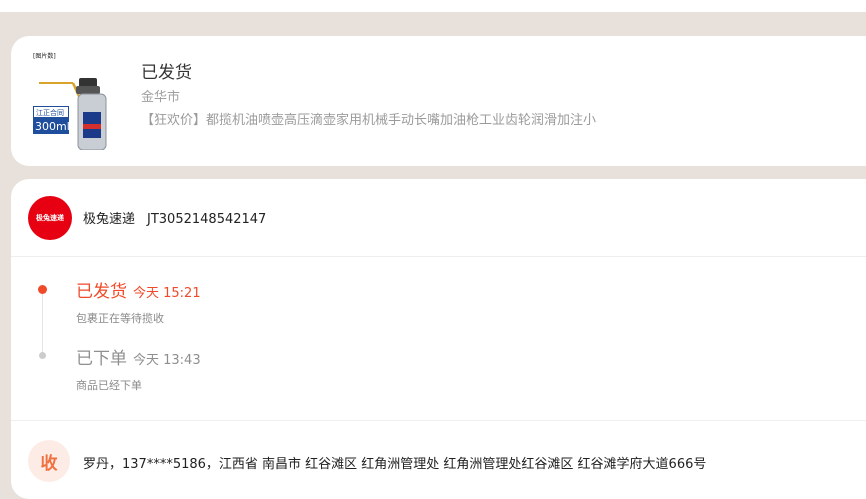  What do you see at coordinates (50, 218) in the screenshot?
I see `carrier-logo: 极兔速递` at bounding box center [50, 218].